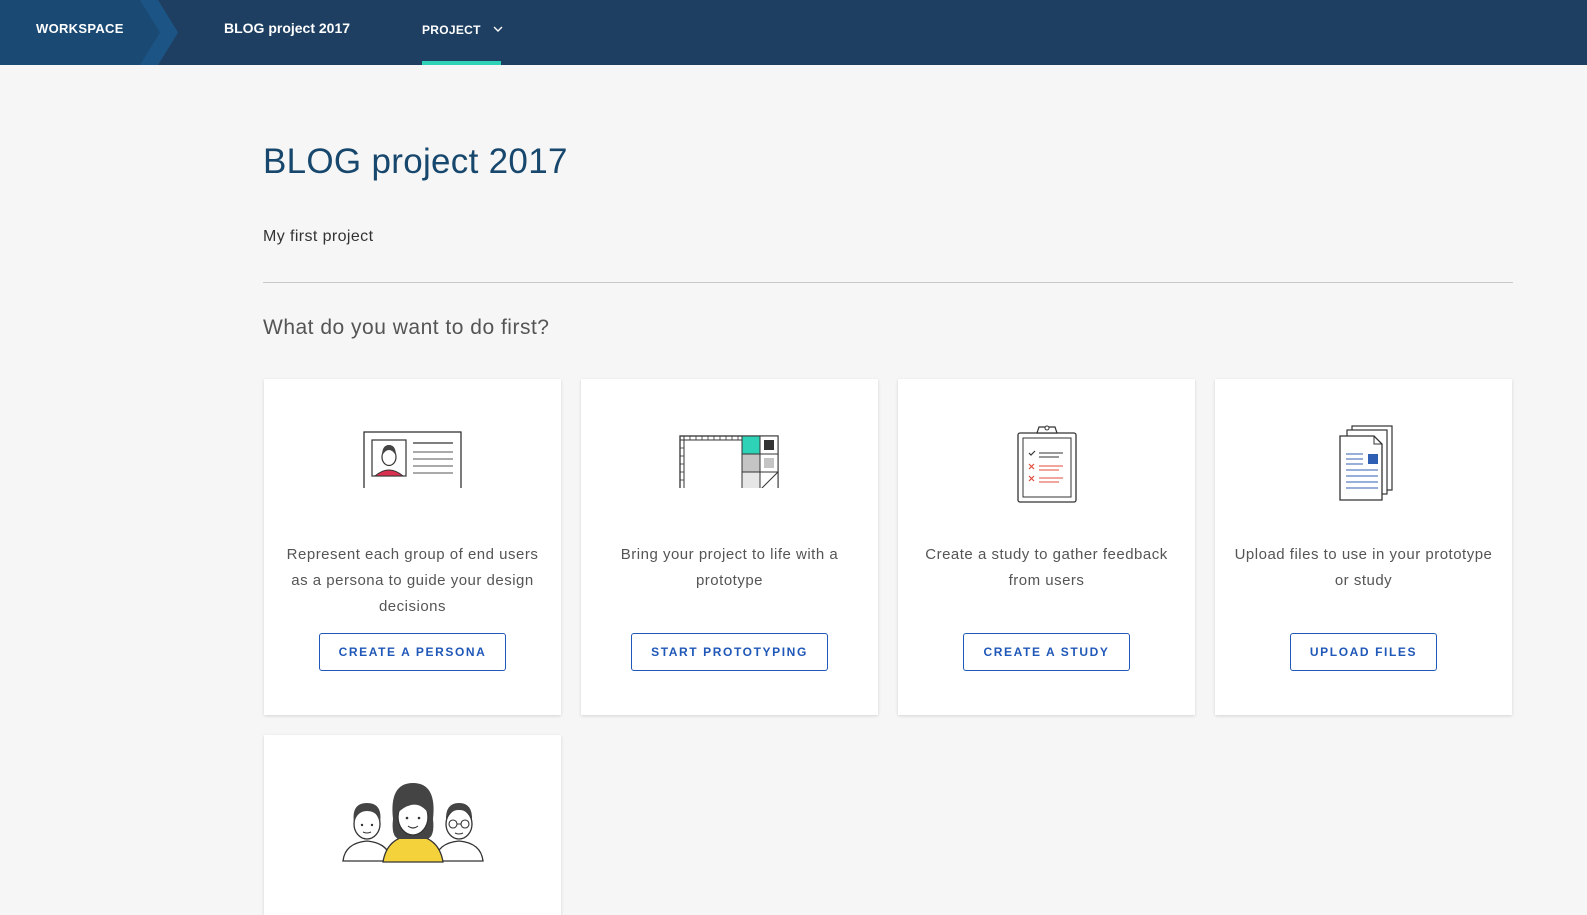 Image resolution: width=1587 pixels, height=915 pixels. What do you see at coordinates (1363, 652) in the screenshot?
I see `upload-files-button: UPLOAD FILES` at bounding box center [1363, 652].